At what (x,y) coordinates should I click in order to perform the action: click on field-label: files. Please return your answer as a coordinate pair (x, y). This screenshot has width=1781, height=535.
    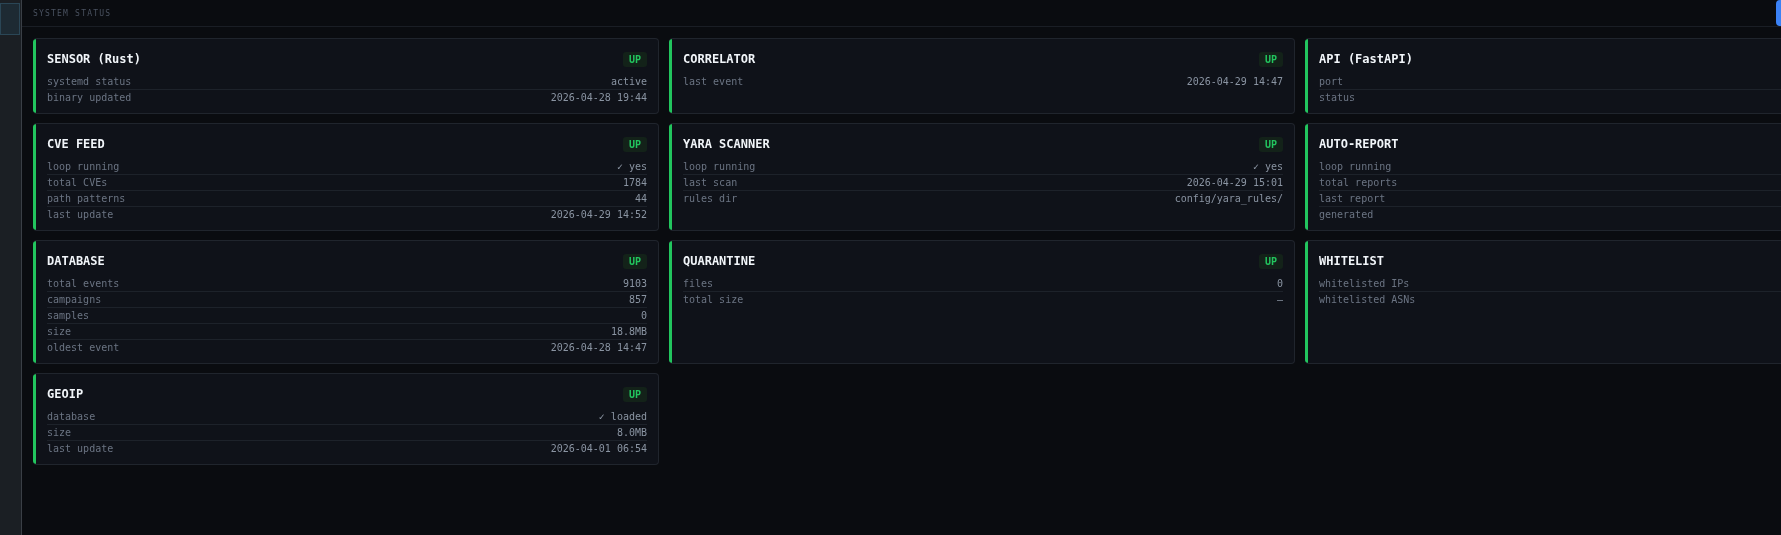
    Looking at the image, I should click on (698, 284).